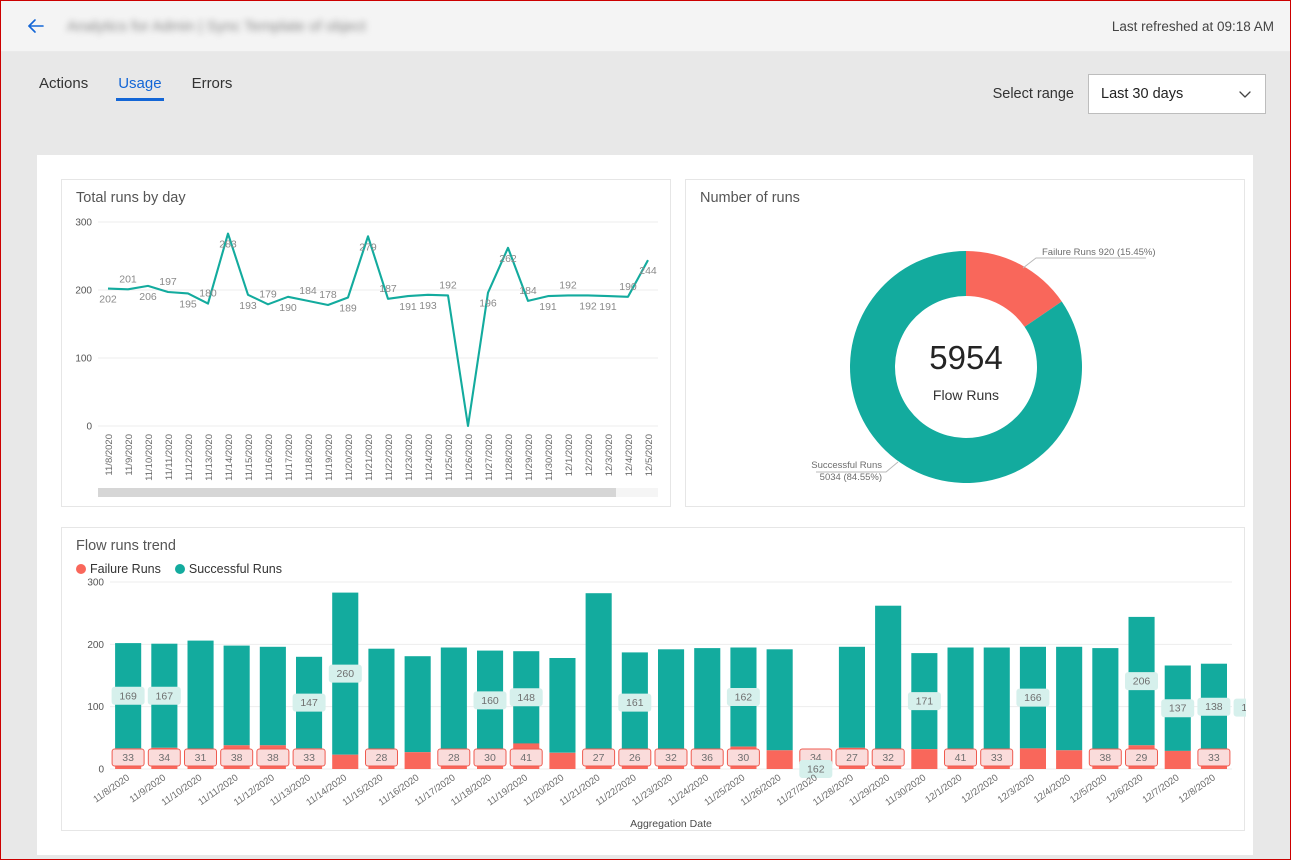 Image resolution: width=1291 pixels, height=860 pixels. Describe the element at coordinates (1178, 709) in the screenshot. I see `svg-text: 137` at that location.